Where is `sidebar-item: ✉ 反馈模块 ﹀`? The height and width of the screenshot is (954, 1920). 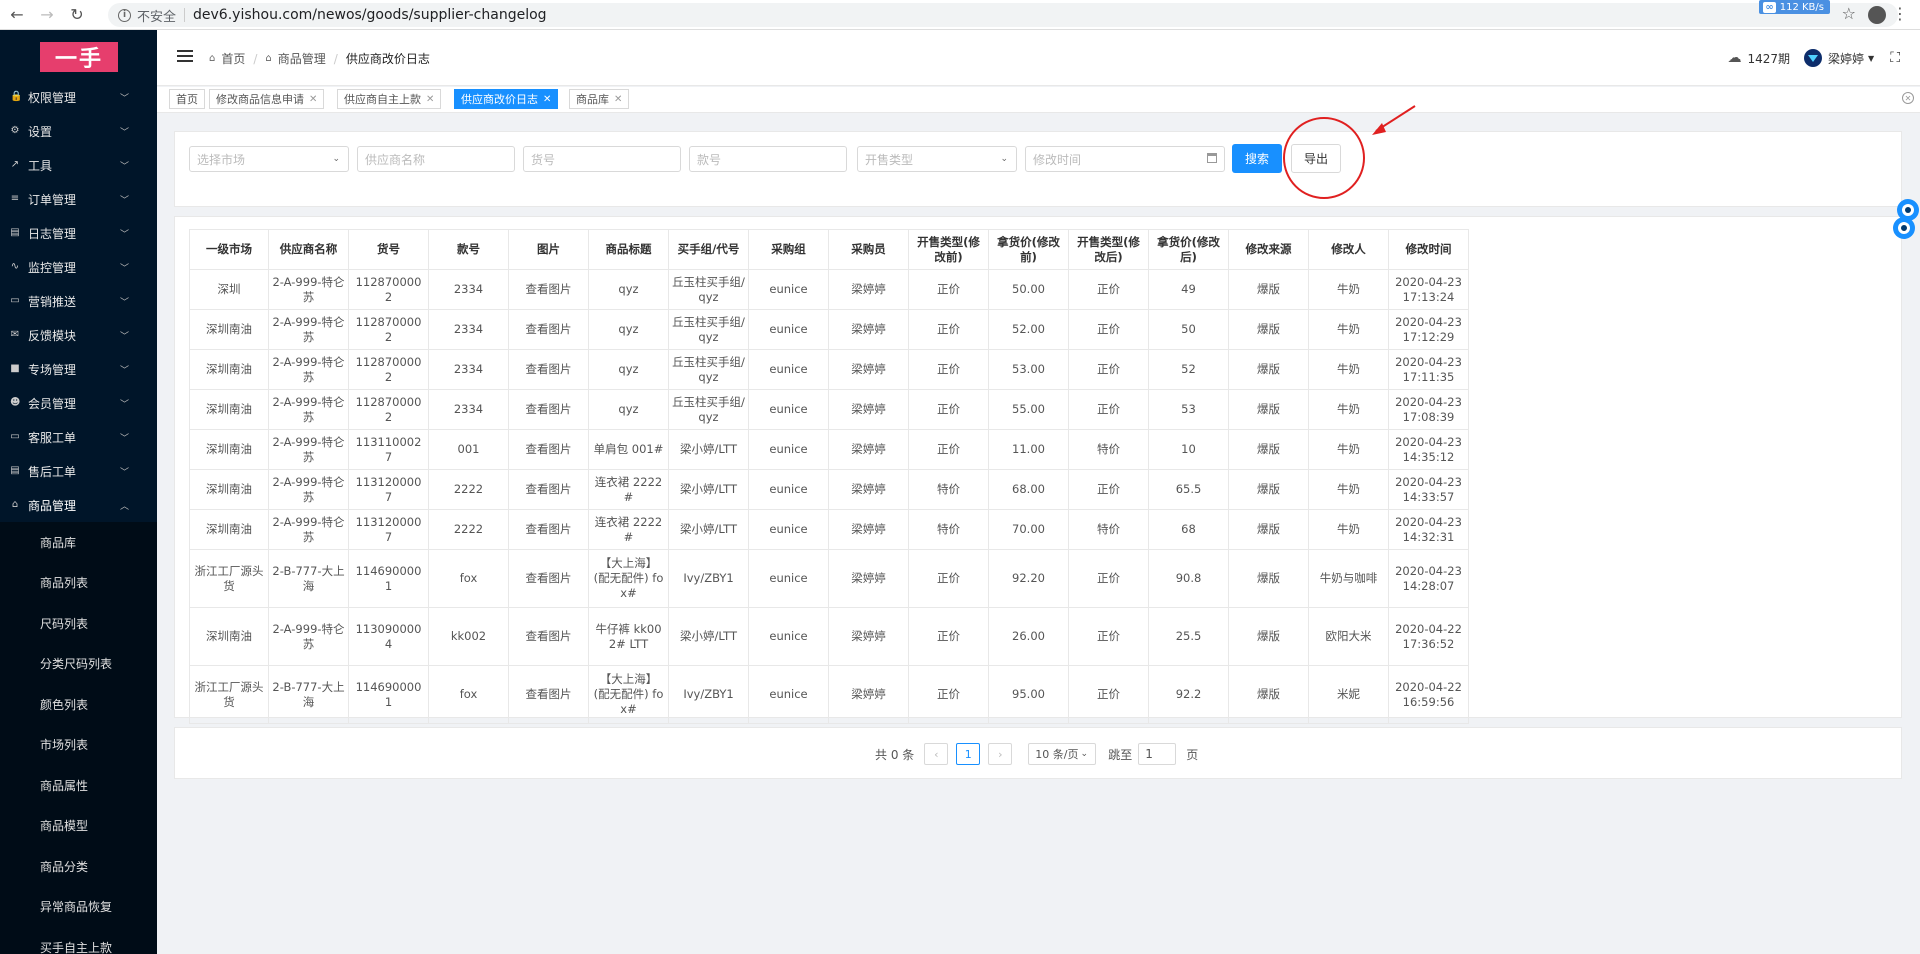 sidebar-item: ✉ 反馈模块 ﹀ is located at coordinates (78, 335).